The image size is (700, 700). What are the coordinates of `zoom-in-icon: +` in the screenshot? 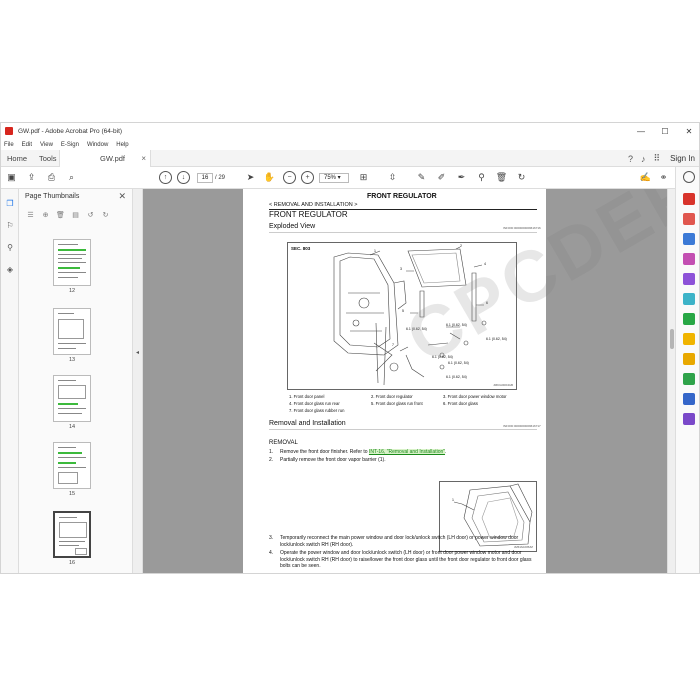 It's located at (307, 177).